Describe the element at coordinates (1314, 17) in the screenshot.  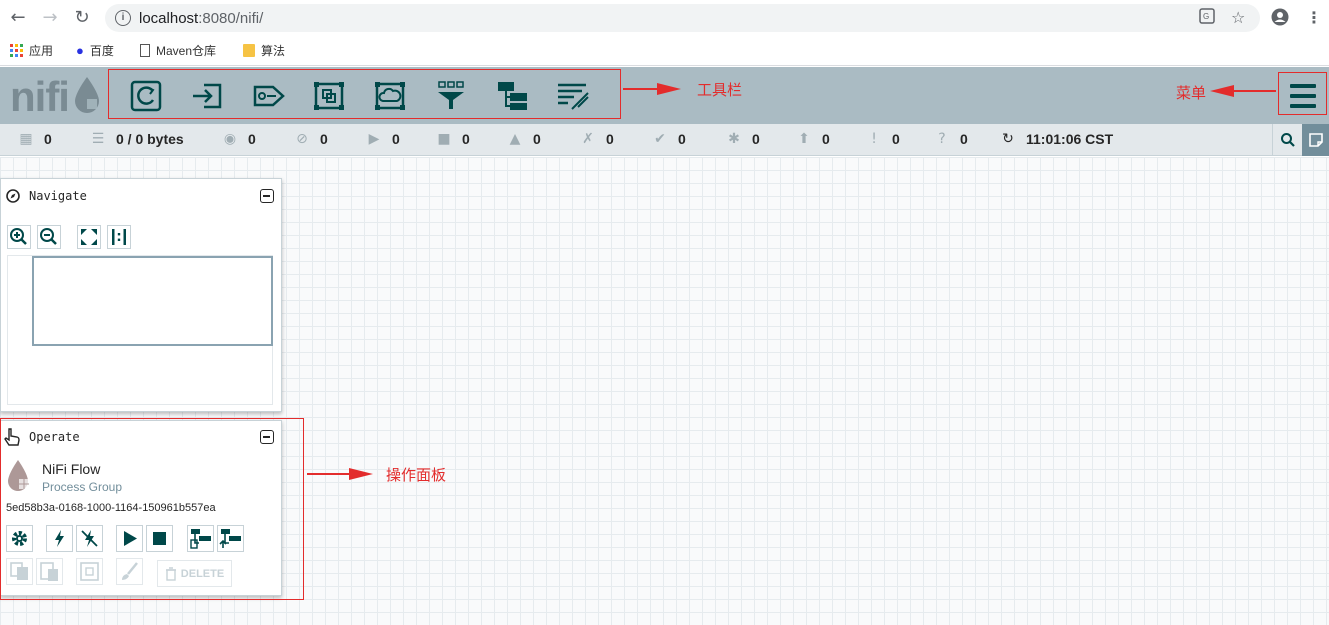
I see `browser-menu-icon: ⋮` at that location.